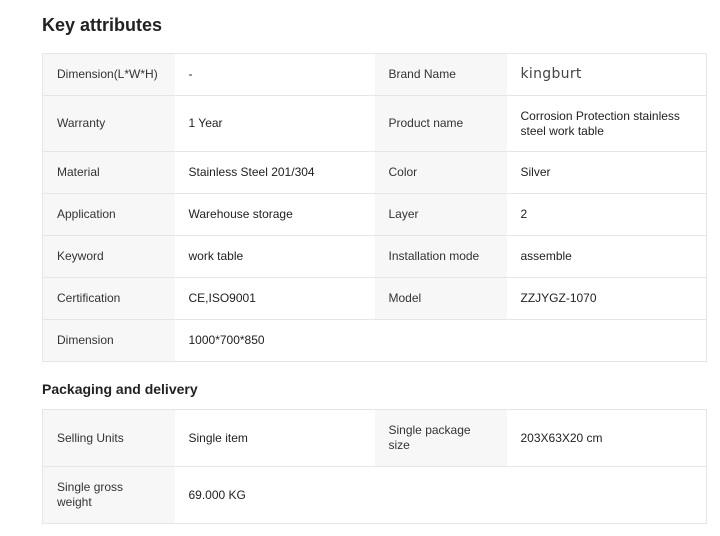 The height and width of the screenshot is (536, 720). I want to click on packaging-delivery-title: Packaging and delivery, so click(120, 389).